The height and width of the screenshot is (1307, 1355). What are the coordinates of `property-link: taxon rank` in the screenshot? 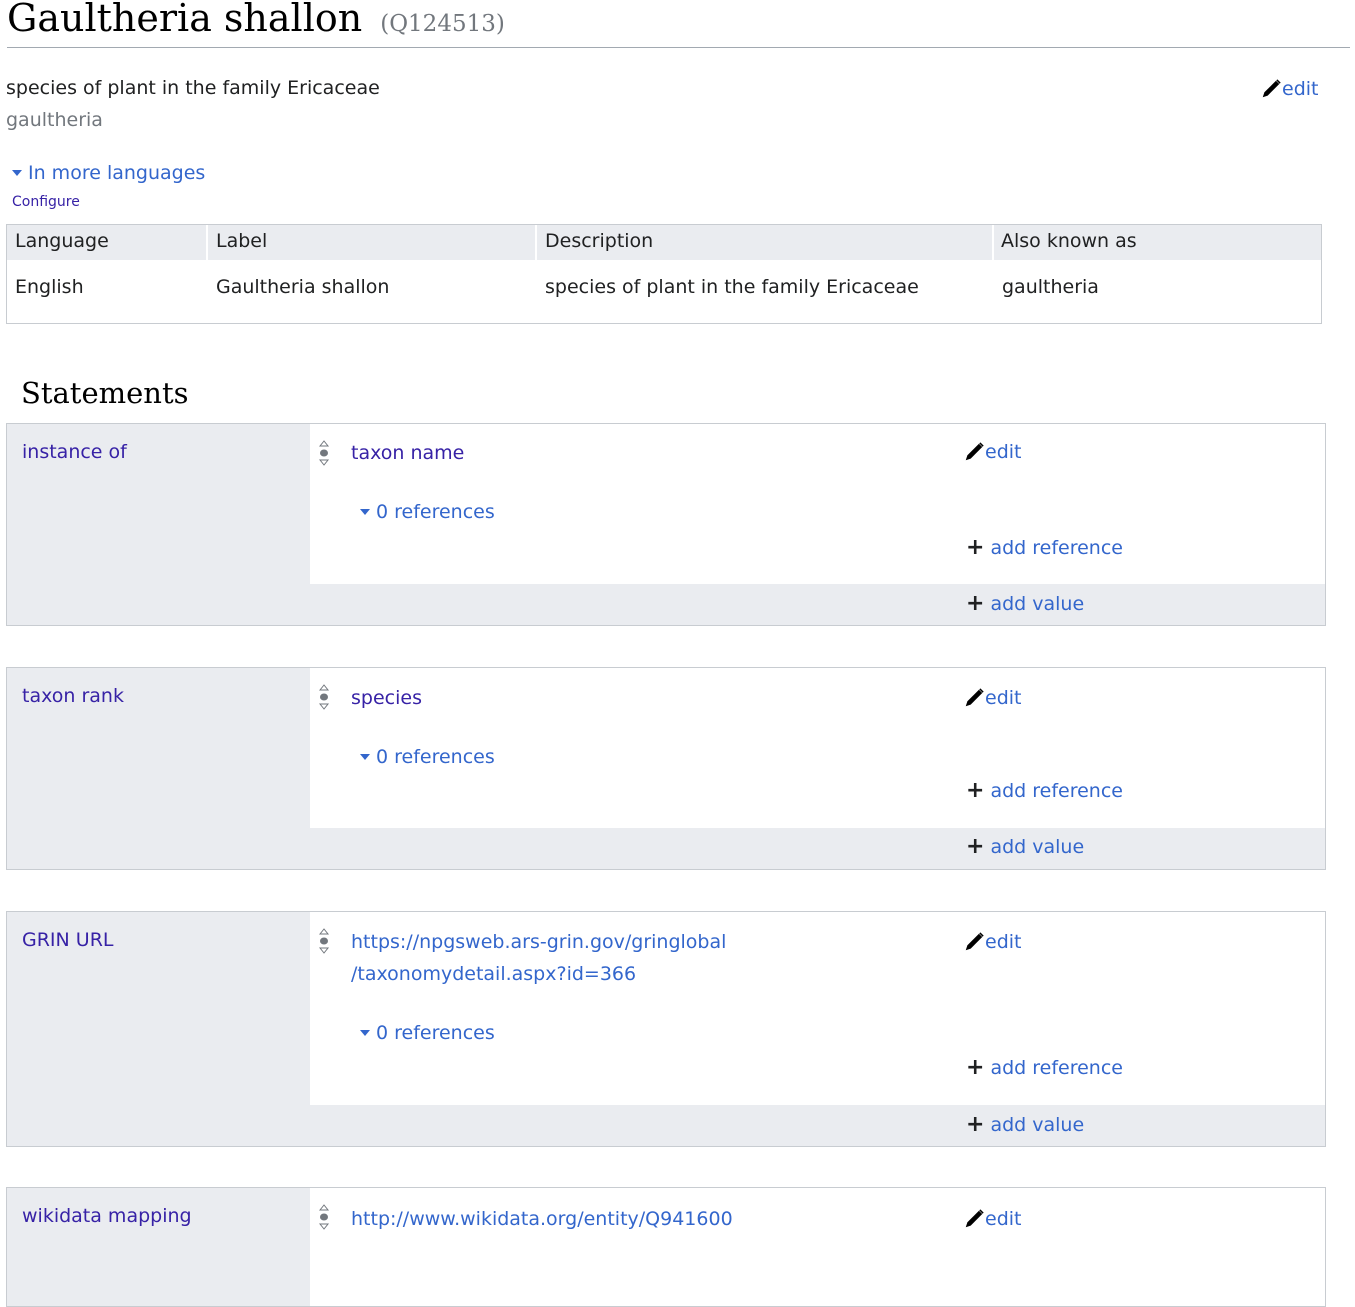 It's located at (73, 696).